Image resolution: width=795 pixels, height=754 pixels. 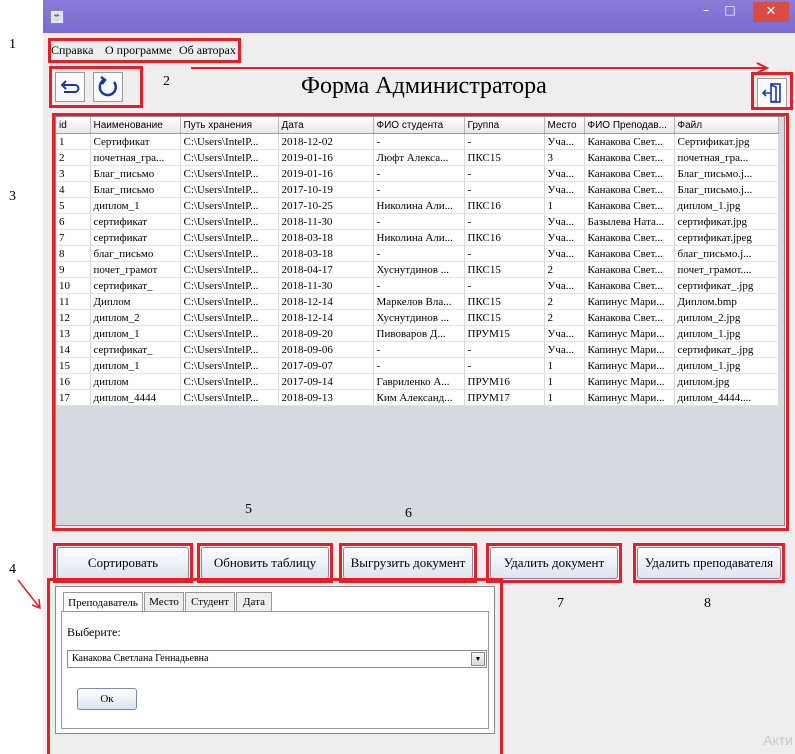 What do you see at coordinates (419, 16) in the screenshot?
I see `title-bar: ☕ – □ ✕` at bounding box center [419, 16].